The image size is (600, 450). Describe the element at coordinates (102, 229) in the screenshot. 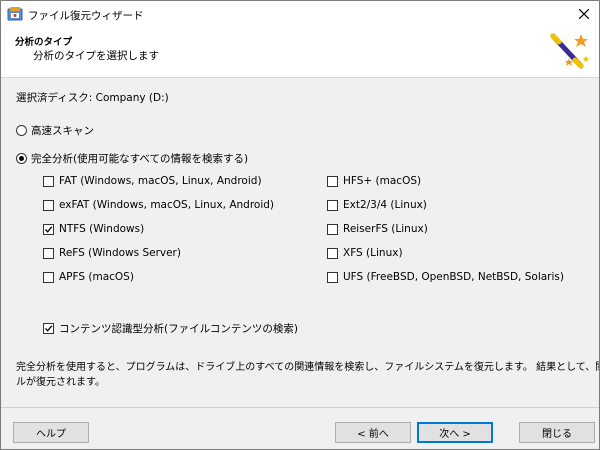

I see `fs-label: NTFS (Windows)` at that location.